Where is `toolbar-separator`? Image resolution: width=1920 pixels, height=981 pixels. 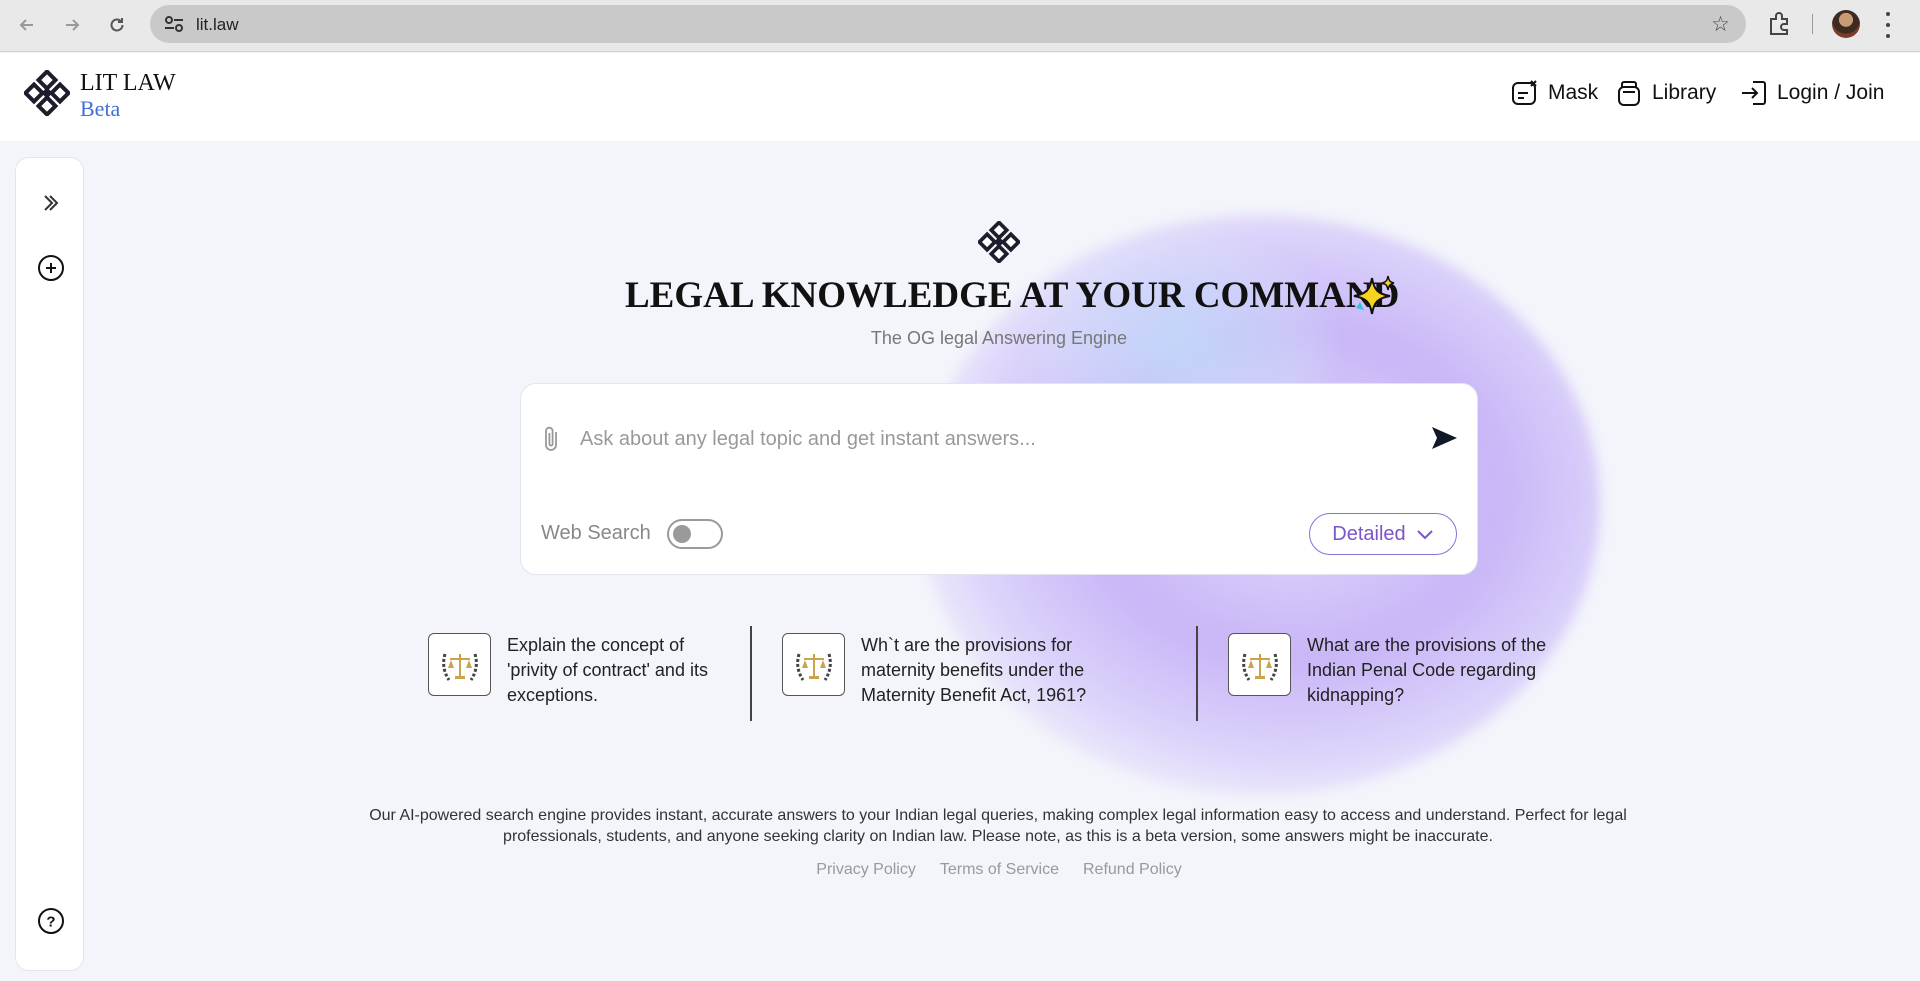
toolbar-separator is located at coordinates (1812, 24).